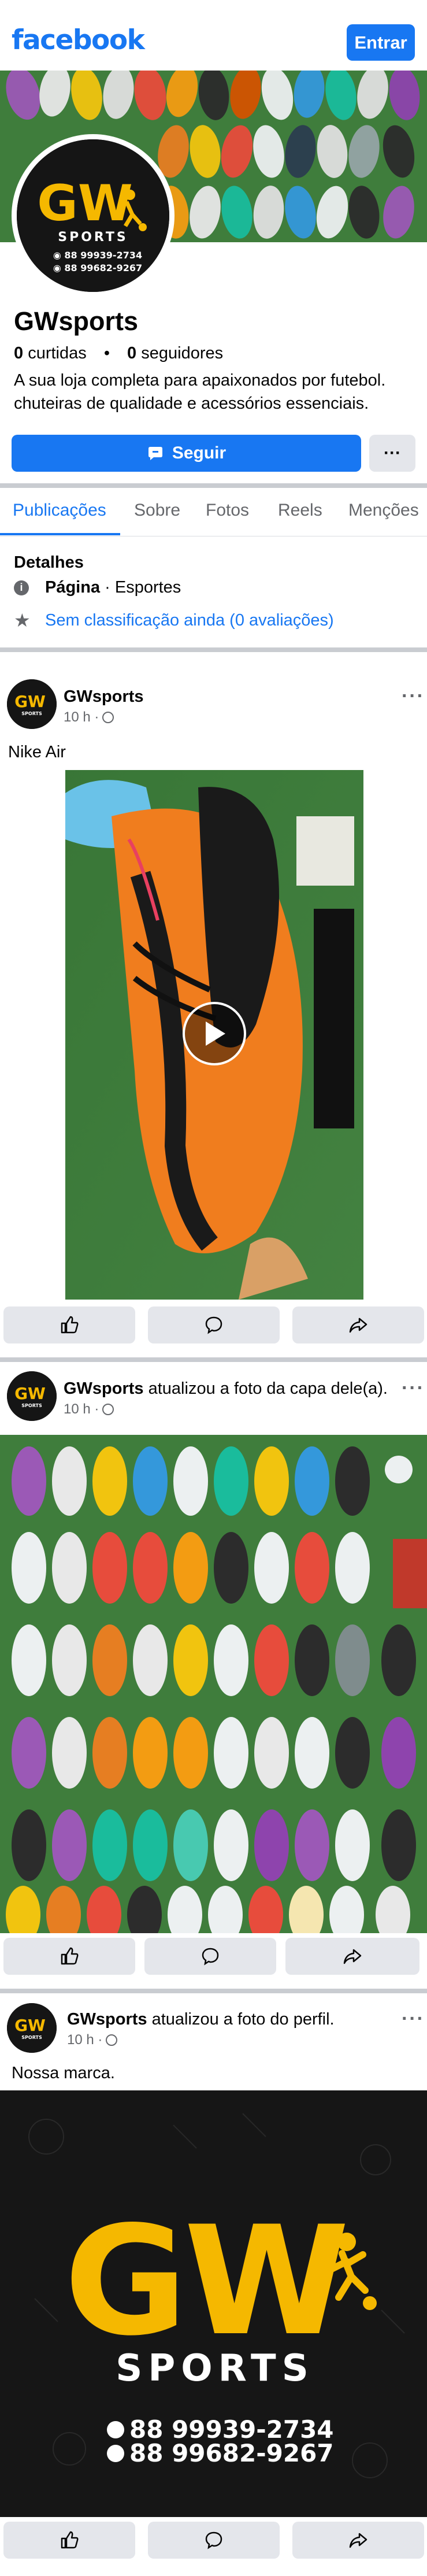 The width and height of the screenshot is (427, 2576). I want to click on detail-category: i Página · Esportes, so click(97, 587).